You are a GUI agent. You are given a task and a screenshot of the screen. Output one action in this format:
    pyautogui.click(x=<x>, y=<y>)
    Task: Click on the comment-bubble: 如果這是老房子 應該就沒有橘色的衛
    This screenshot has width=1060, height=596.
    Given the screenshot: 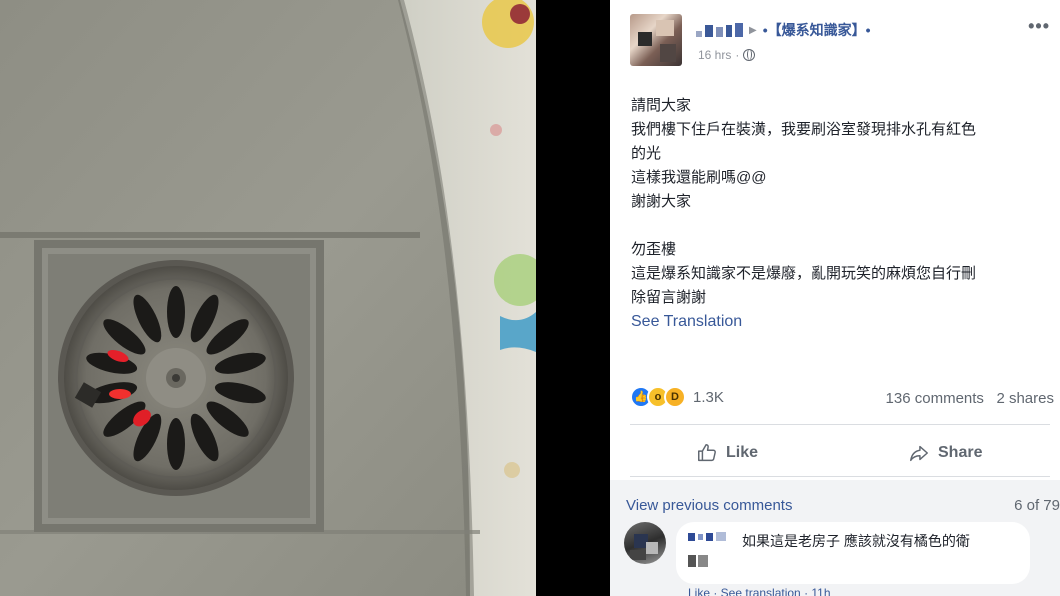 What is the action you would take?
    pyautogui.click(x=853, y=553)
    